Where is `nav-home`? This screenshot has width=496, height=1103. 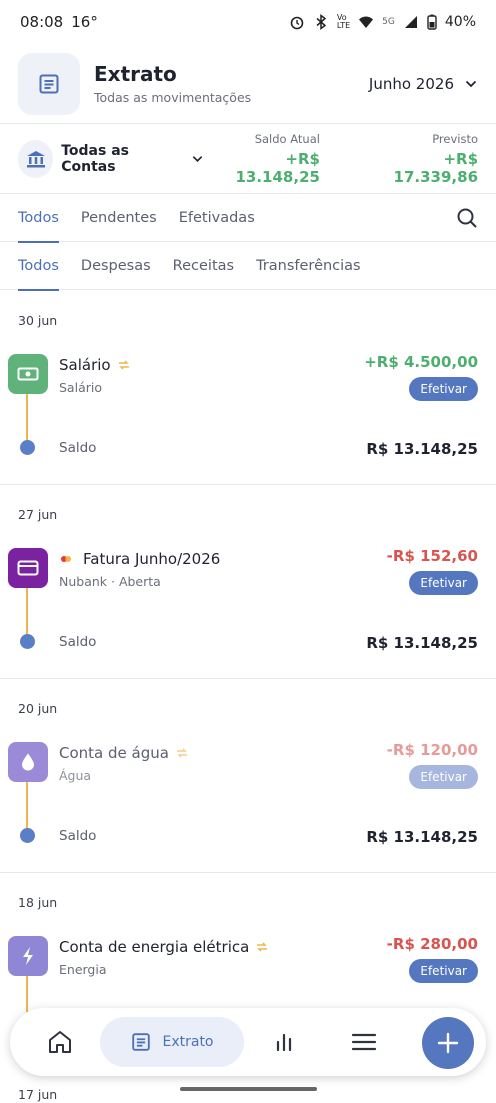 nav-home is located at coordinates (60, 1042).